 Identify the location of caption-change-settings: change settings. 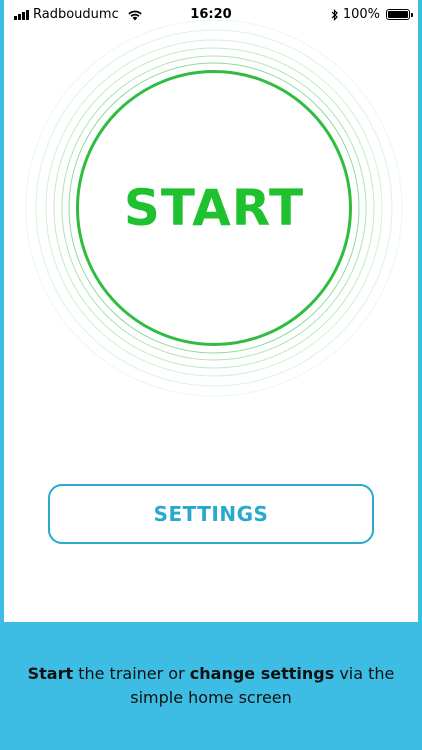
(262, 673).